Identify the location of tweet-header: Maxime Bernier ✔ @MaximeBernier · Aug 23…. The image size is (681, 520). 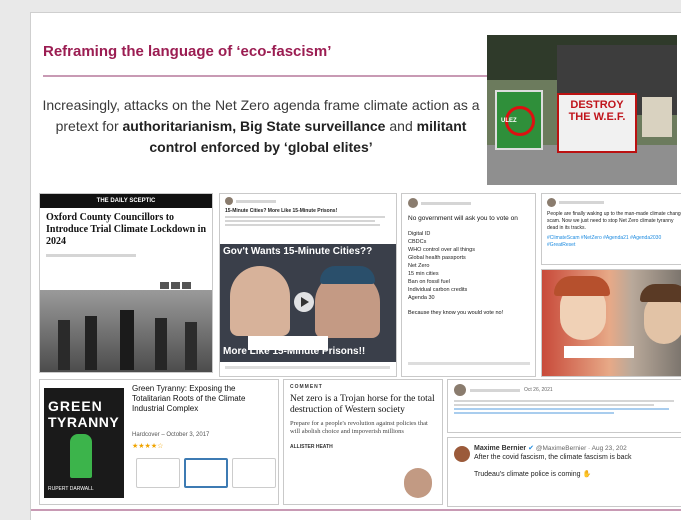
(550, 448).